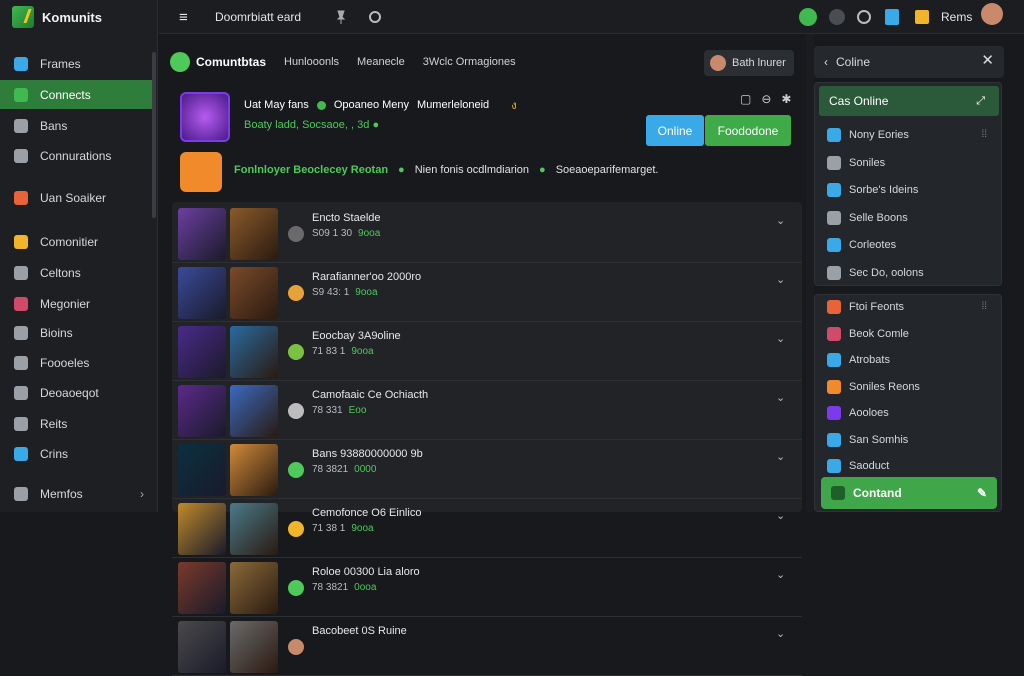  I want to click on sidebar-item-label: Megonier, so click(65, 303).